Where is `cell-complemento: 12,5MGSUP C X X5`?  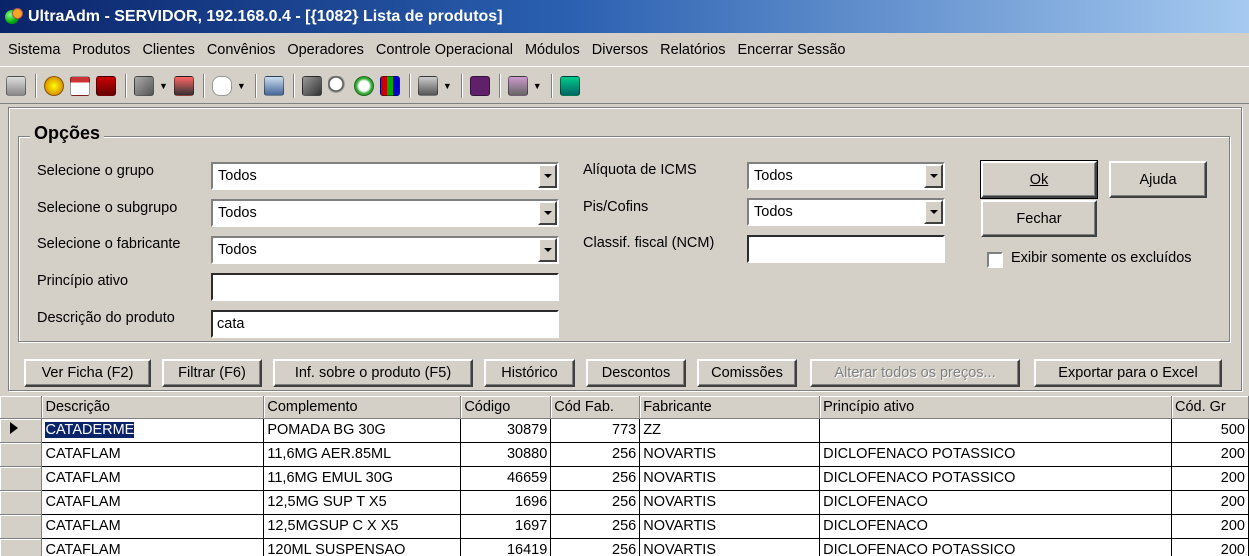
cell-complemento: 12,5MGSUP C X X5 is located at coordinates (362, 526).